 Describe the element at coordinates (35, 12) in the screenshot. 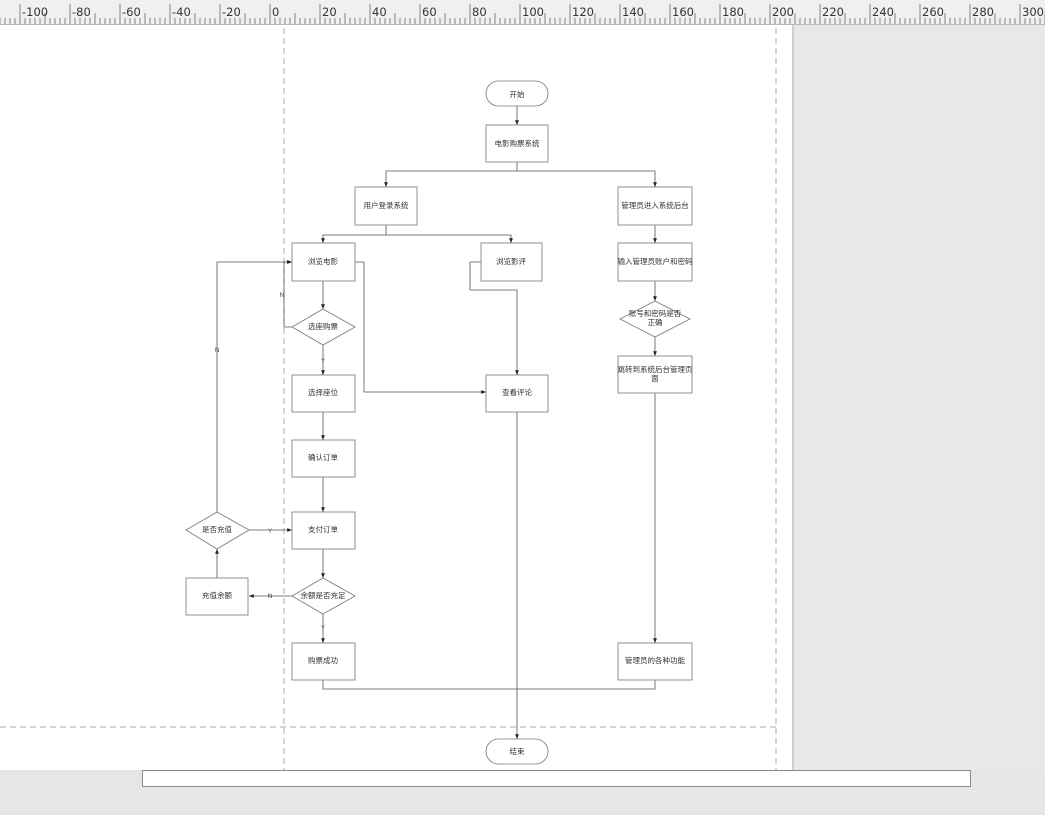

I see `ruler-label: -100` at that location.